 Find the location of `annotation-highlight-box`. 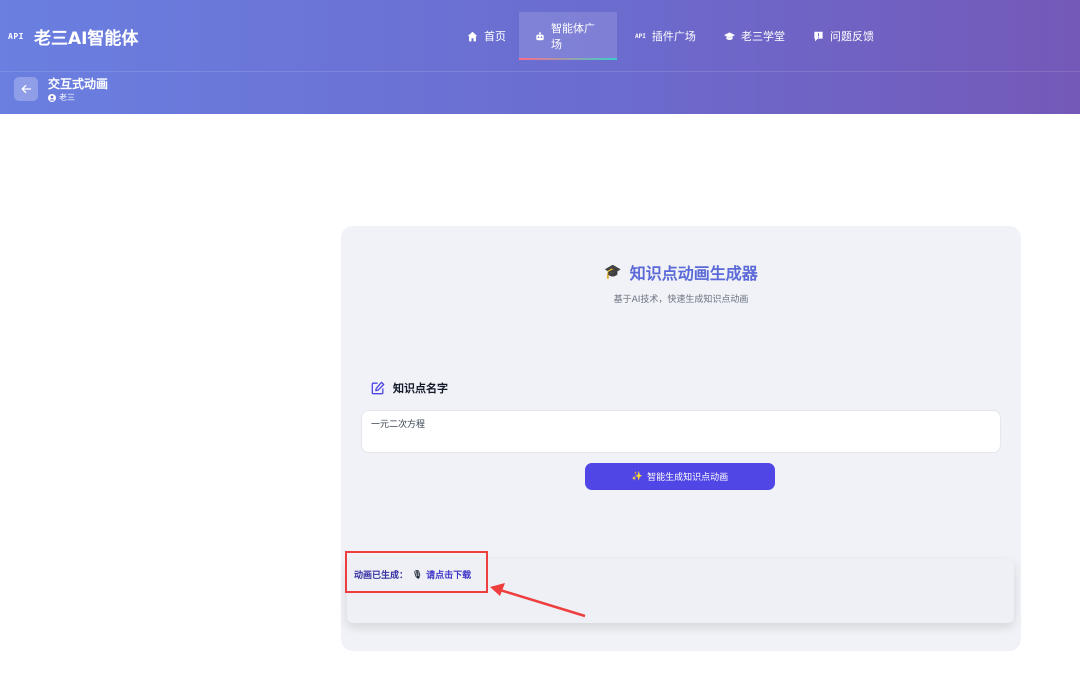

annotation-highlight-box is located at coordinates (416, 572).